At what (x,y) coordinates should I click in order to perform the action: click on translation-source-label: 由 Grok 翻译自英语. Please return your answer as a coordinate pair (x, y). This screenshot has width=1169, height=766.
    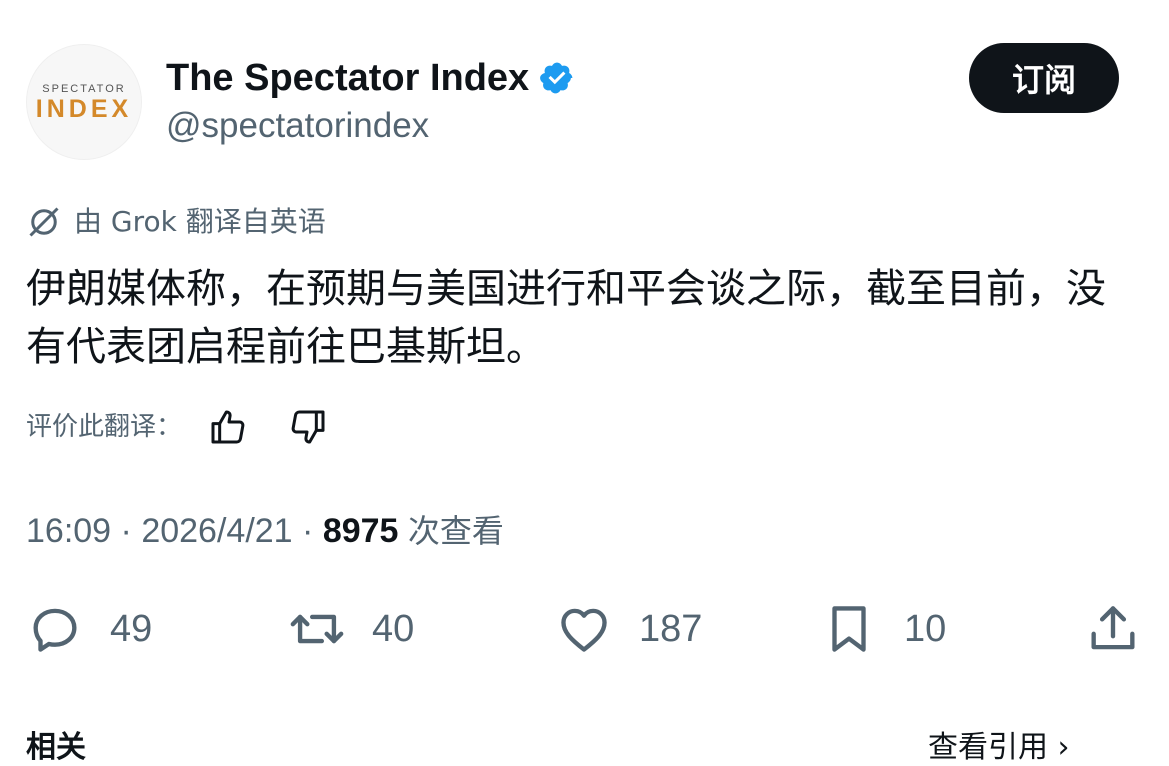
    Looking at the image, I should click on (200, 221).